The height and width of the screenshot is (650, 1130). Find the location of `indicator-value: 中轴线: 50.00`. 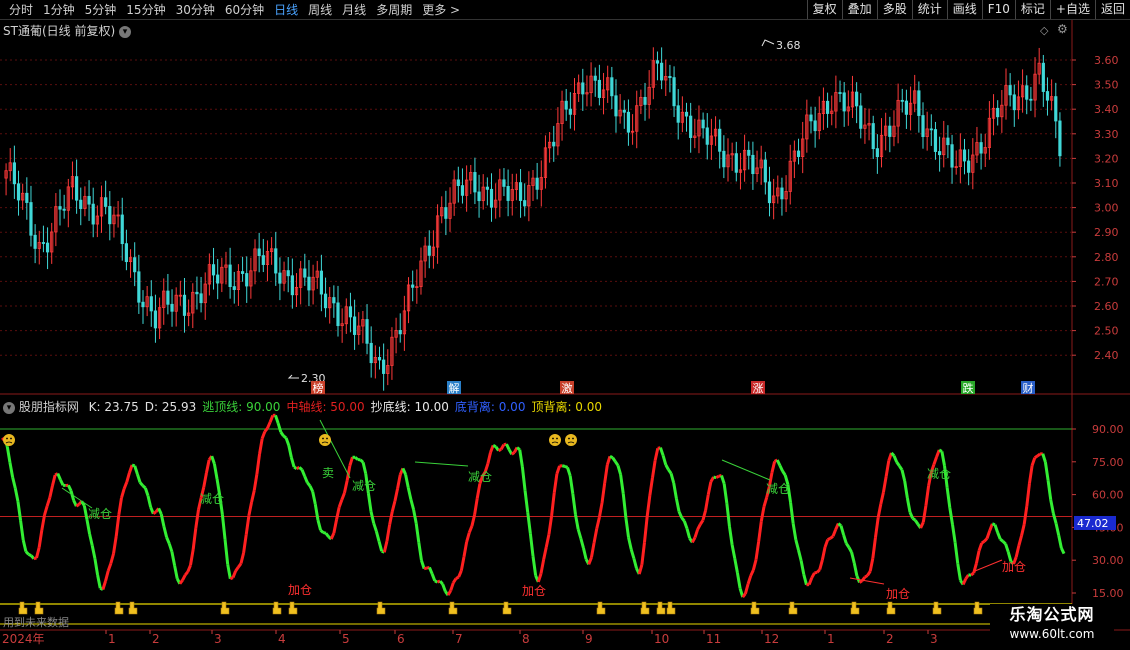

indicator-value: 中轴线: 50.00 is located at coordinates (325, 407).